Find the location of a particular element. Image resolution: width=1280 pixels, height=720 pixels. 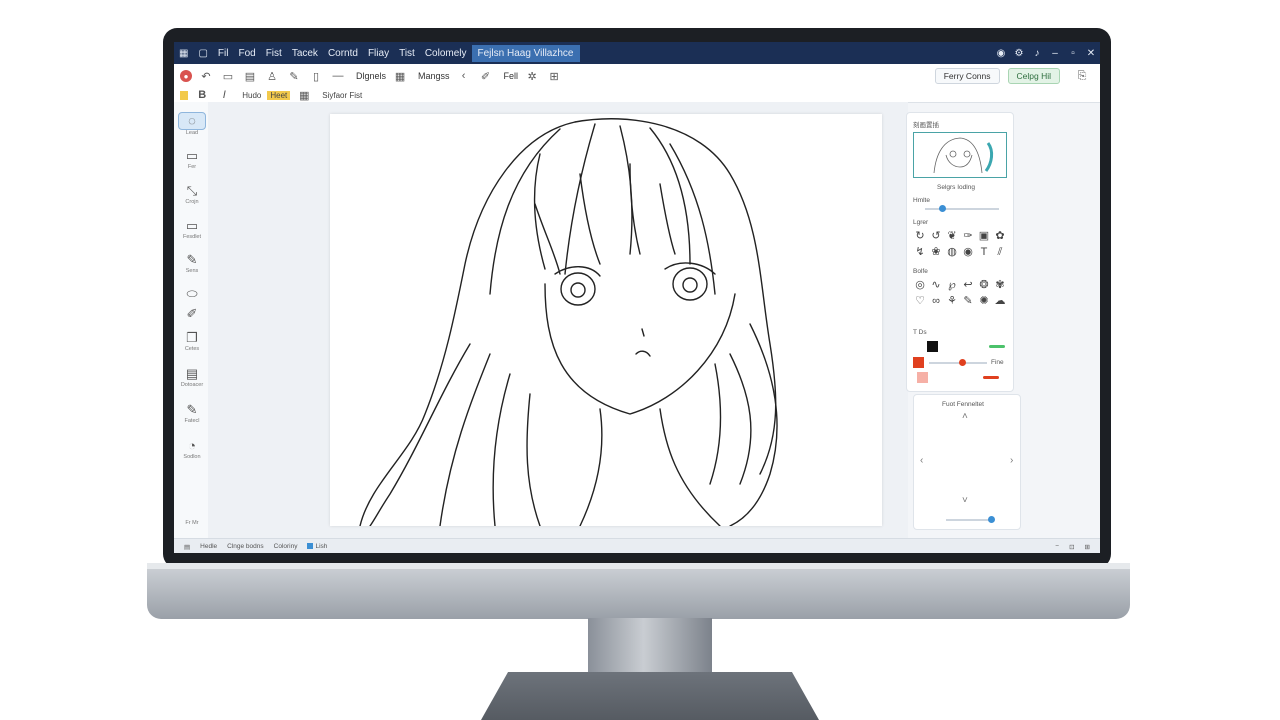

maximize-icon: ▫ is located at coordinates (1073, 53).